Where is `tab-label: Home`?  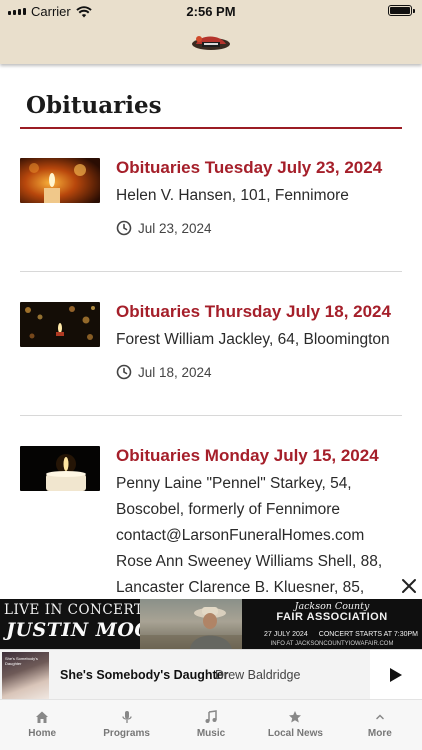 tab-label: Home is located at coordinates (42, 733).